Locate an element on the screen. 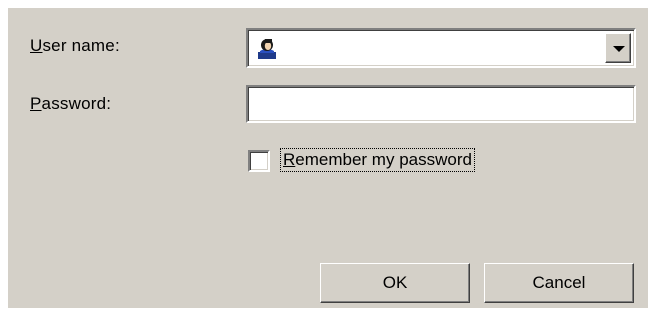 This screenshot has width=655, height=314. remember-password-label: Remember my password is located at coordinates (377, 160).